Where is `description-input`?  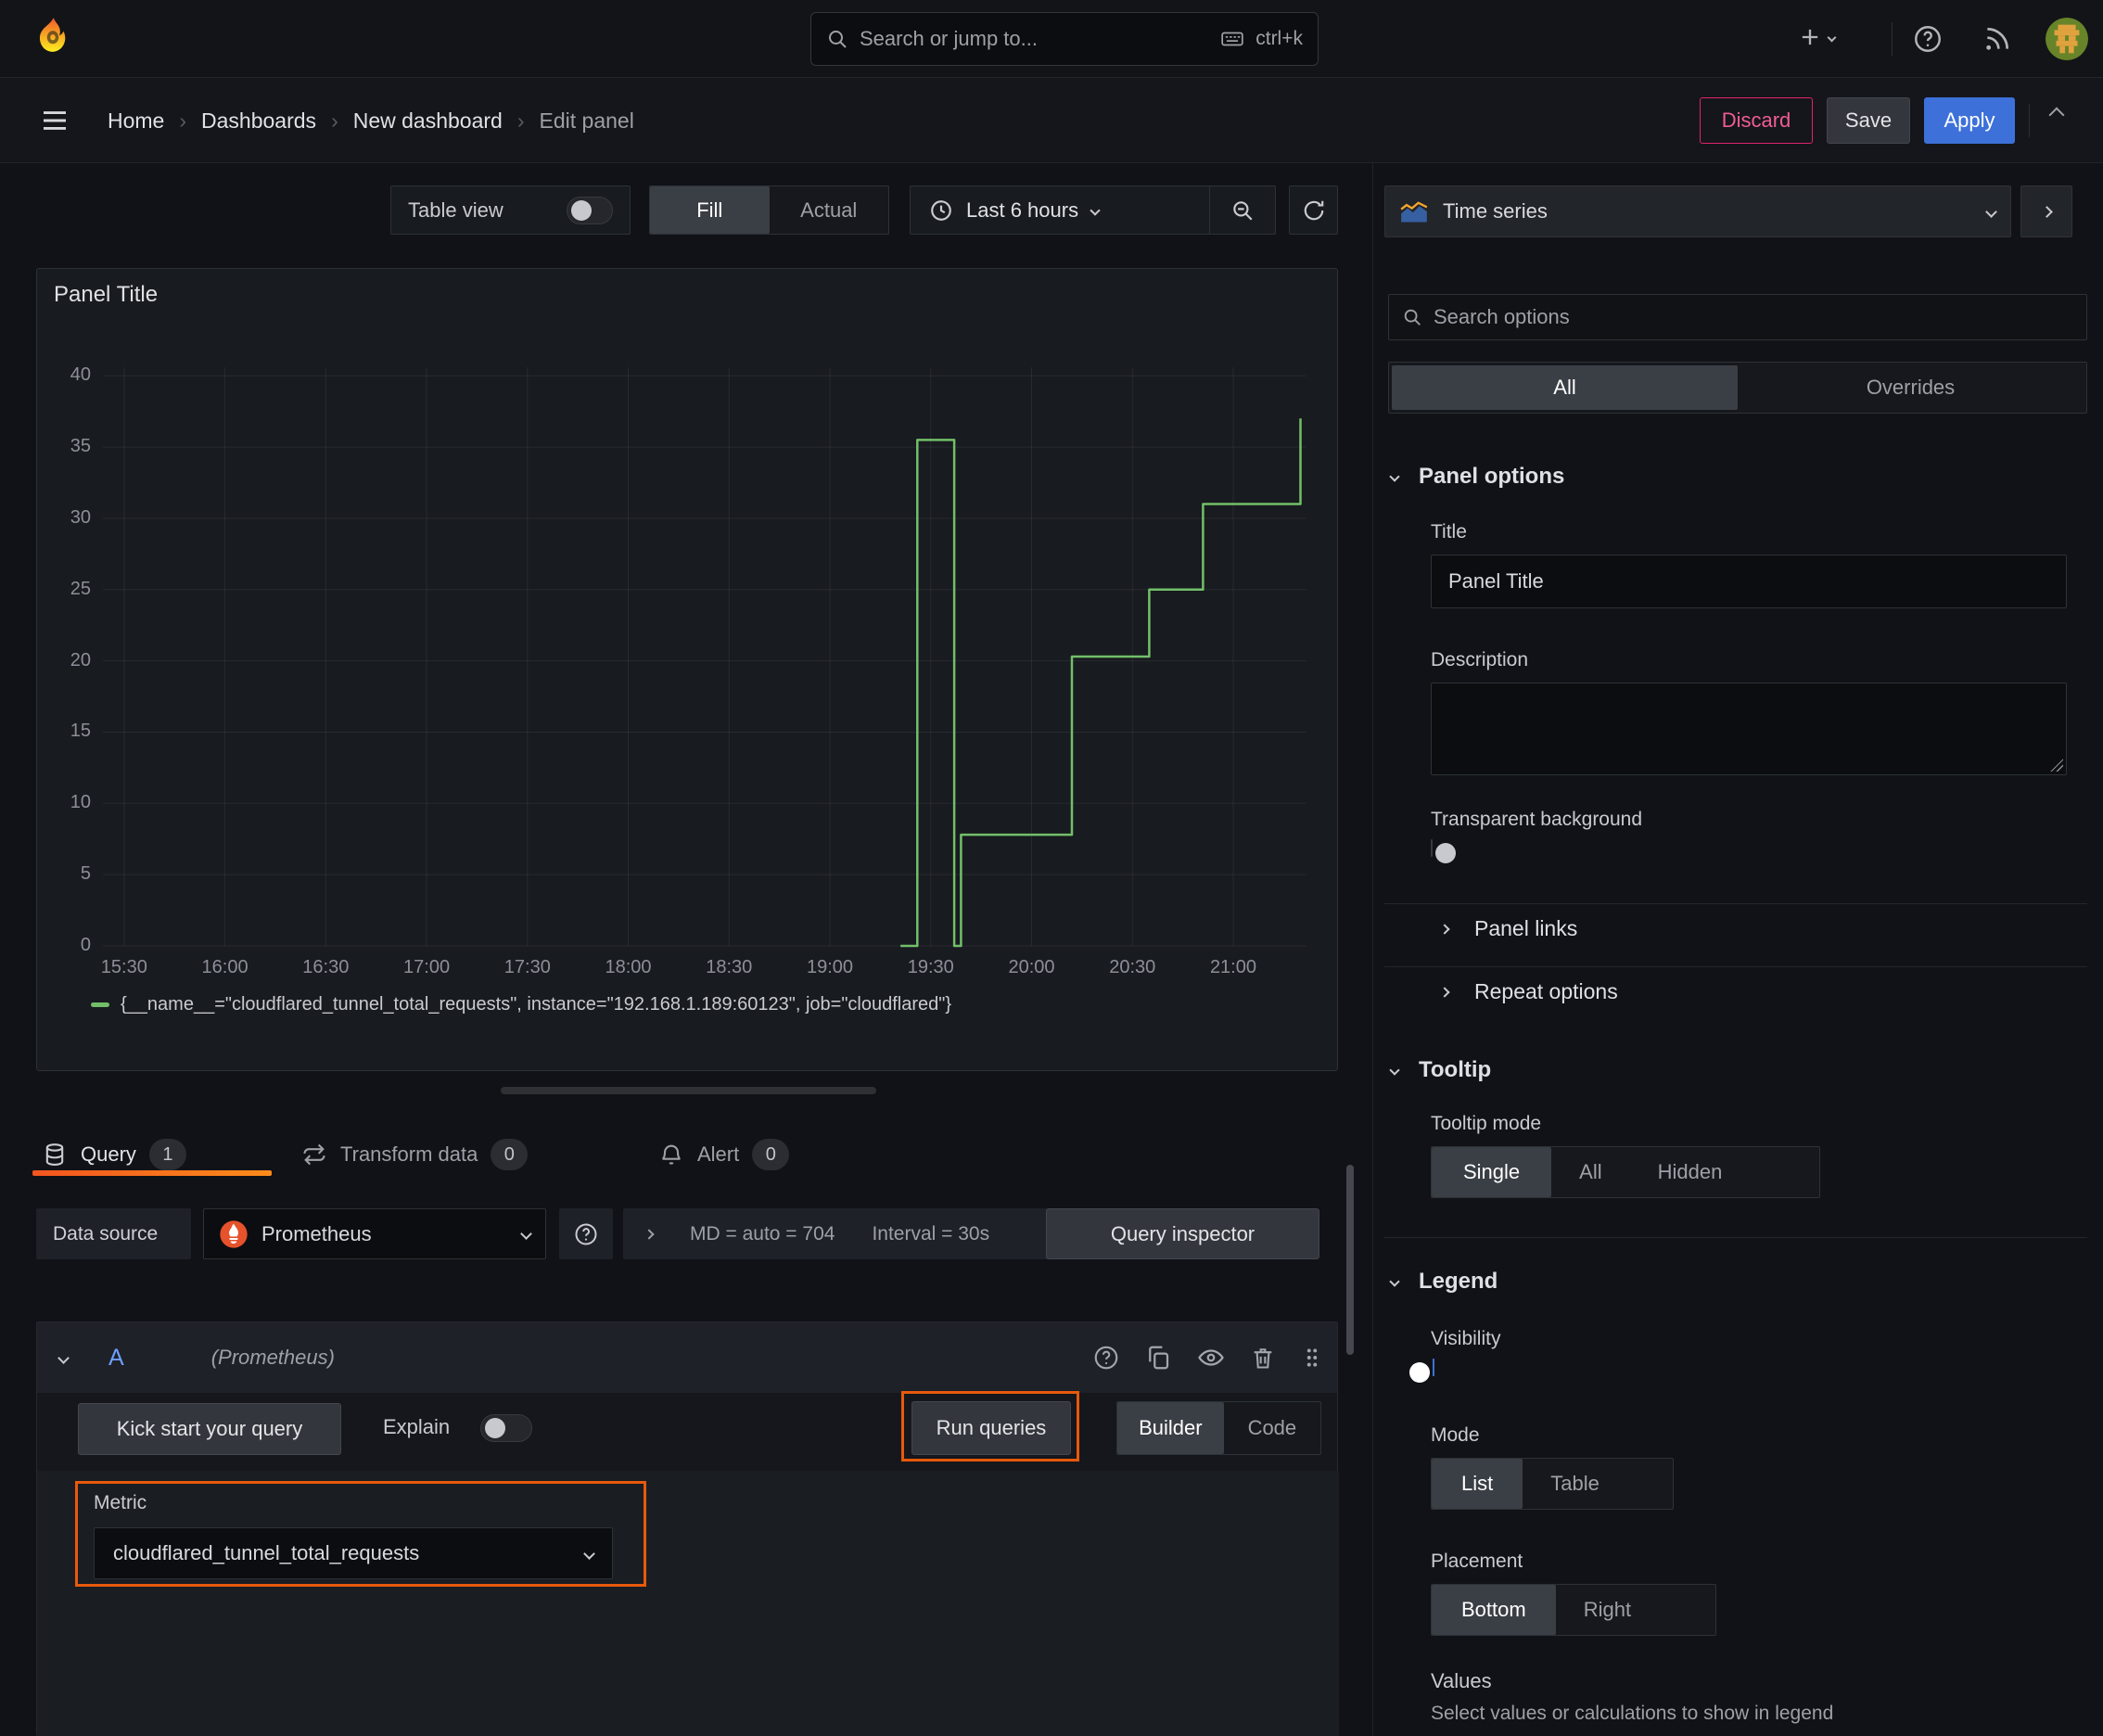
description-input is located at coordinates (1749, 729).